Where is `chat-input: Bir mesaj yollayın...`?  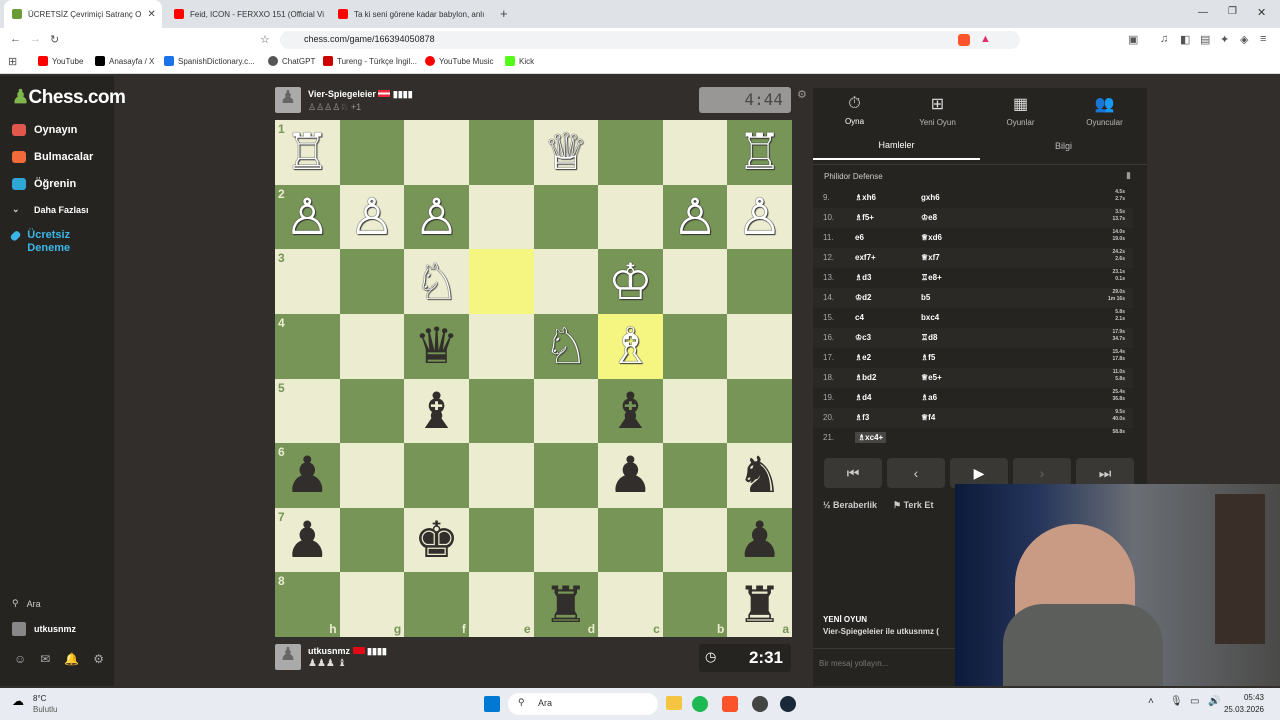
chat-input: Bir mesaj yollayın... is located at coordinates (884, 662).